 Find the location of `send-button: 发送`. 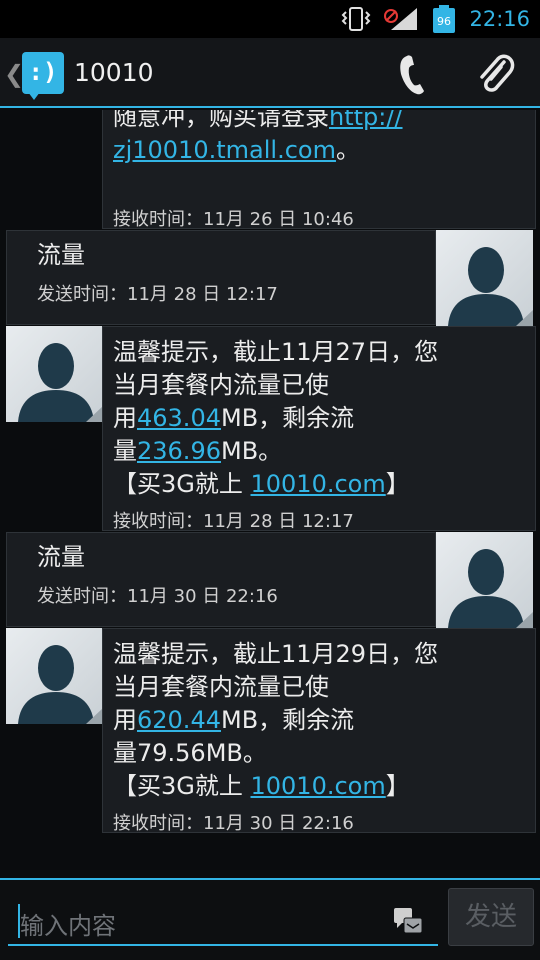

send-button: 发送 is located at coordinates (491, 917).